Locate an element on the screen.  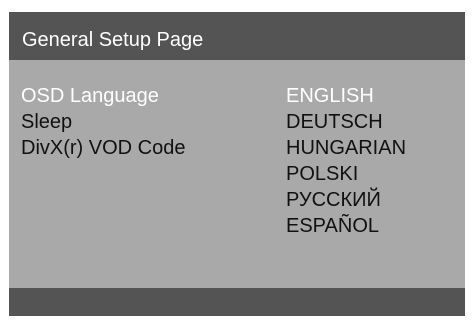
menu-item-sleep: Sleep is located at coordinates (103, 122).